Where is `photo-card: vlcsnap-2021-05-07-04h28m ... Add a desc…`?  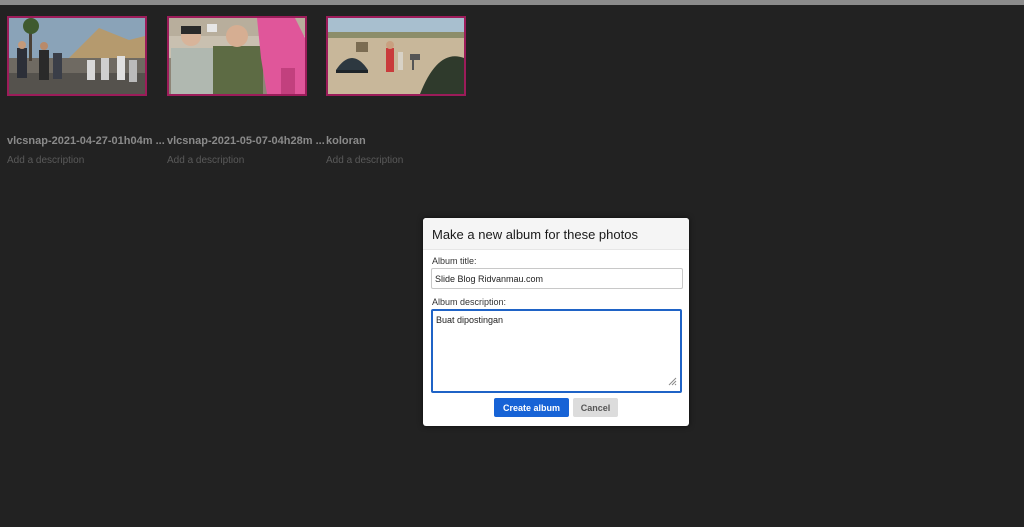 photo-card: vlcsnap-2021-05-07-04h28m ... Add a desc… is located at coordinates (246, 91).